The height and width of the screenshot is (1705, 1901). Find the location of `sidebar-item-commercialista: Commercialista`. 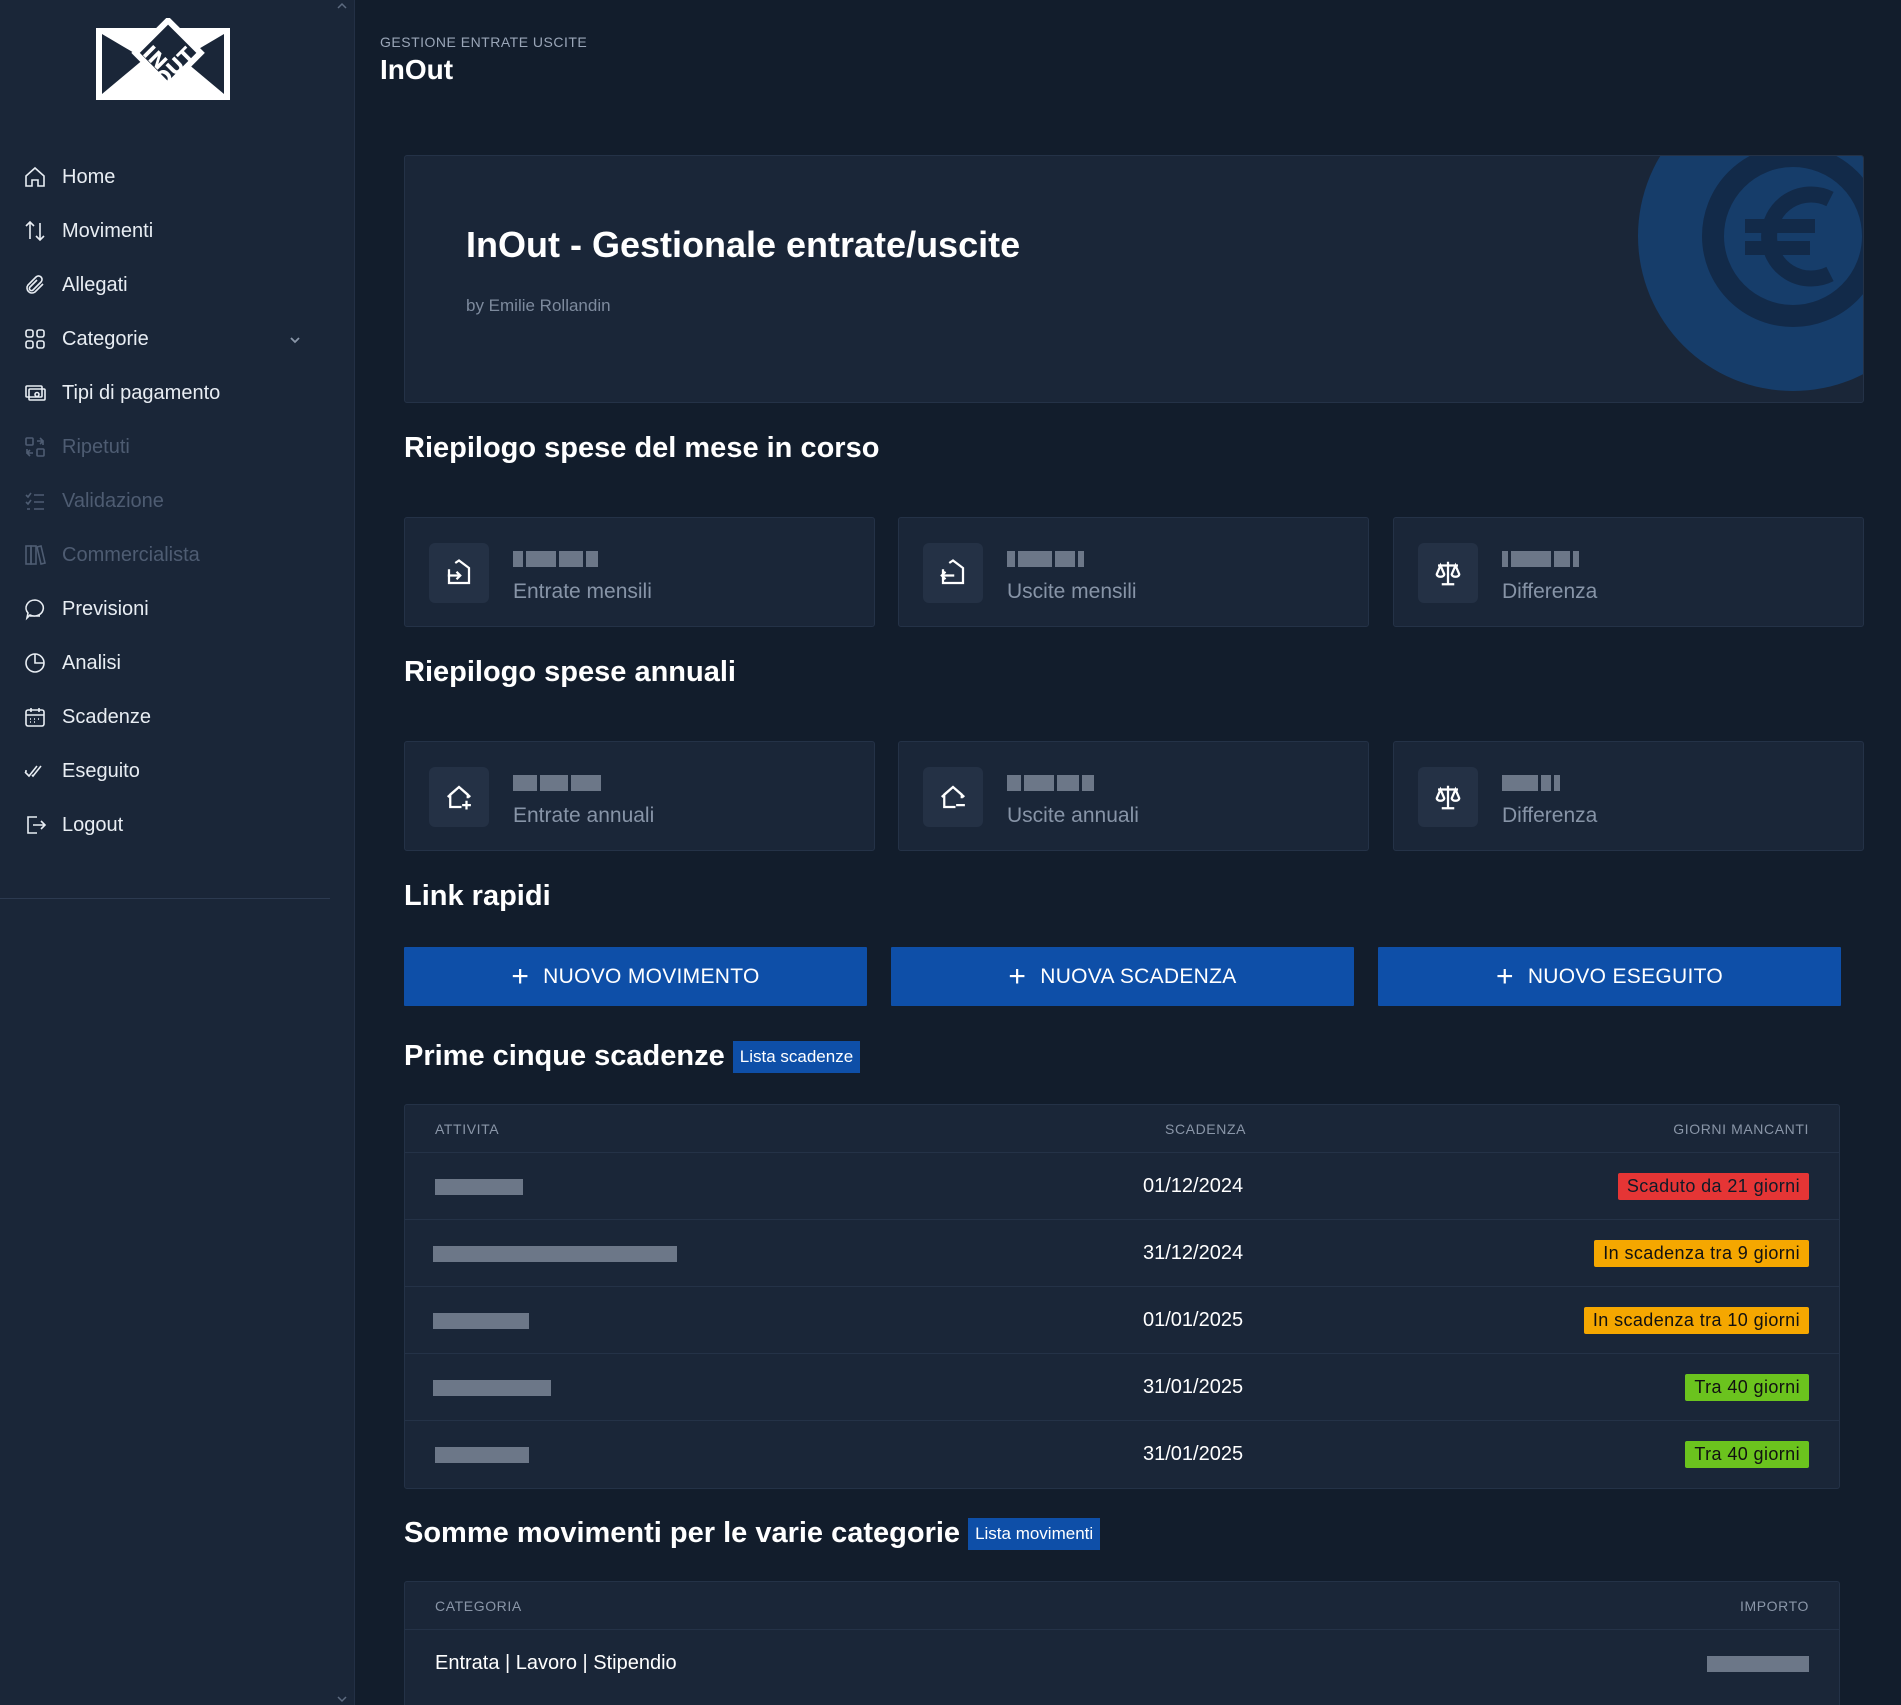

sidebar-item-commercialista: Commercialista is located at coordinates (165, 555).